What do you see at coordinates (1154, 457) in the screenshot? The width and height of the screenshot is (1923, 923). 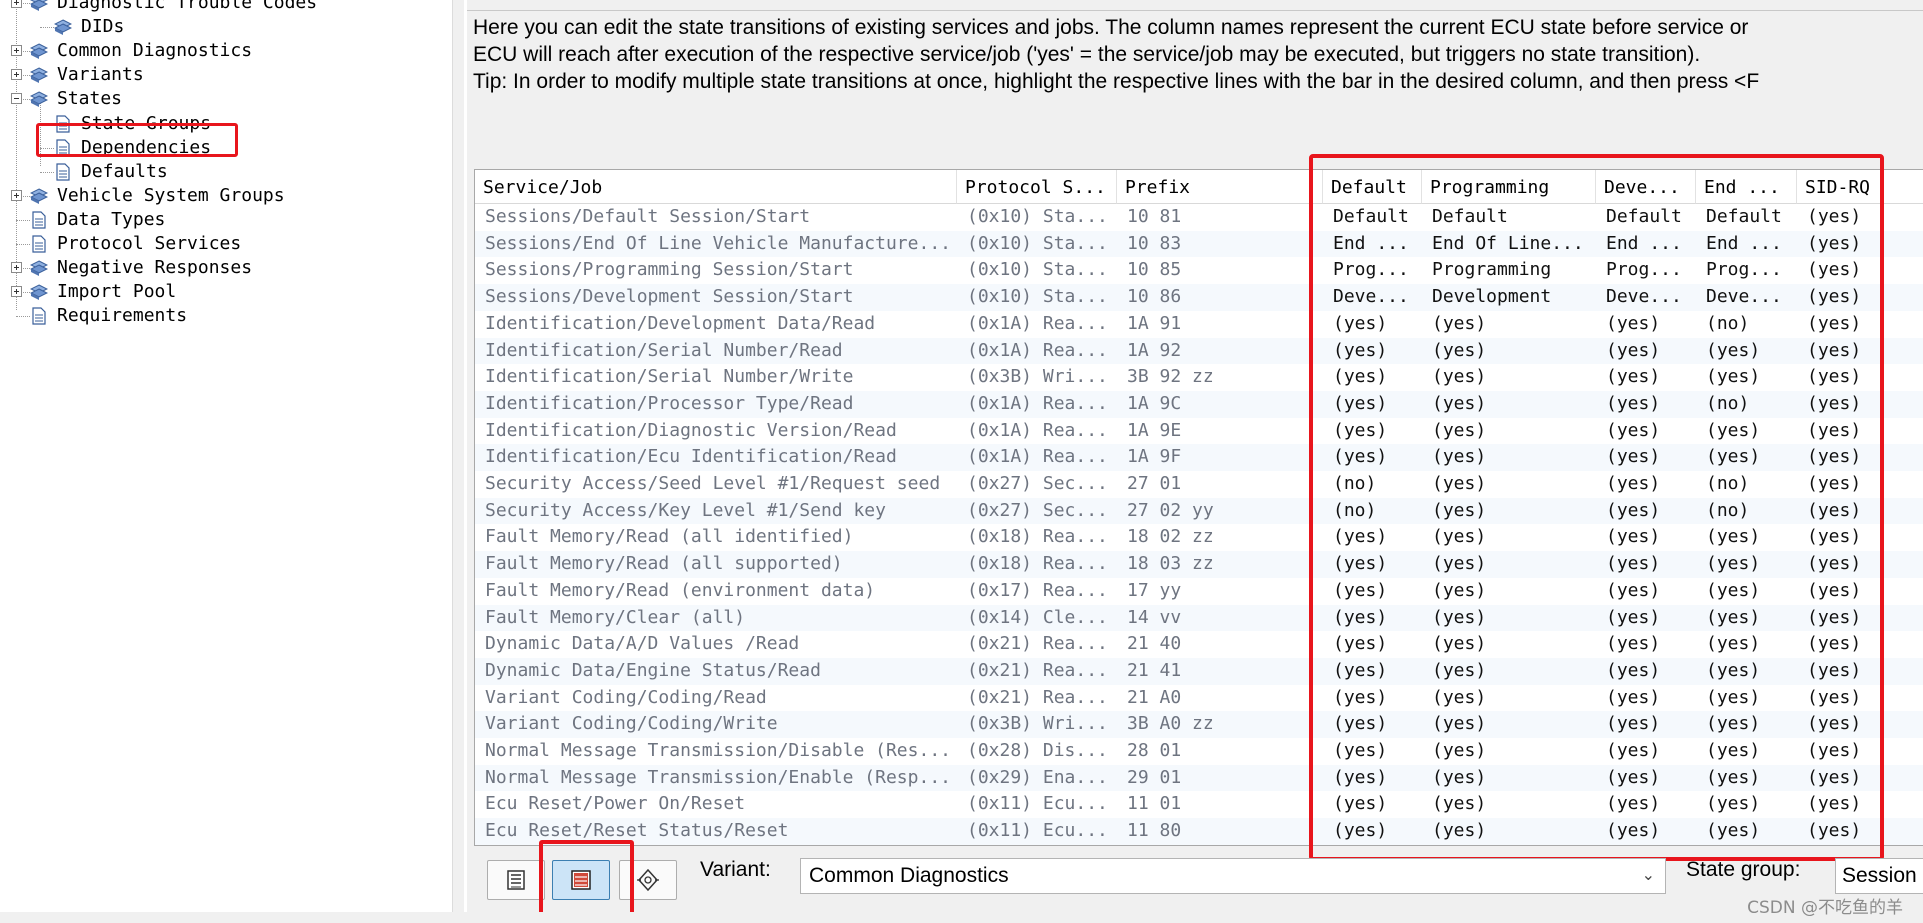 I see `table-cell: 1A 9F` at bounding box center [1154, 457].